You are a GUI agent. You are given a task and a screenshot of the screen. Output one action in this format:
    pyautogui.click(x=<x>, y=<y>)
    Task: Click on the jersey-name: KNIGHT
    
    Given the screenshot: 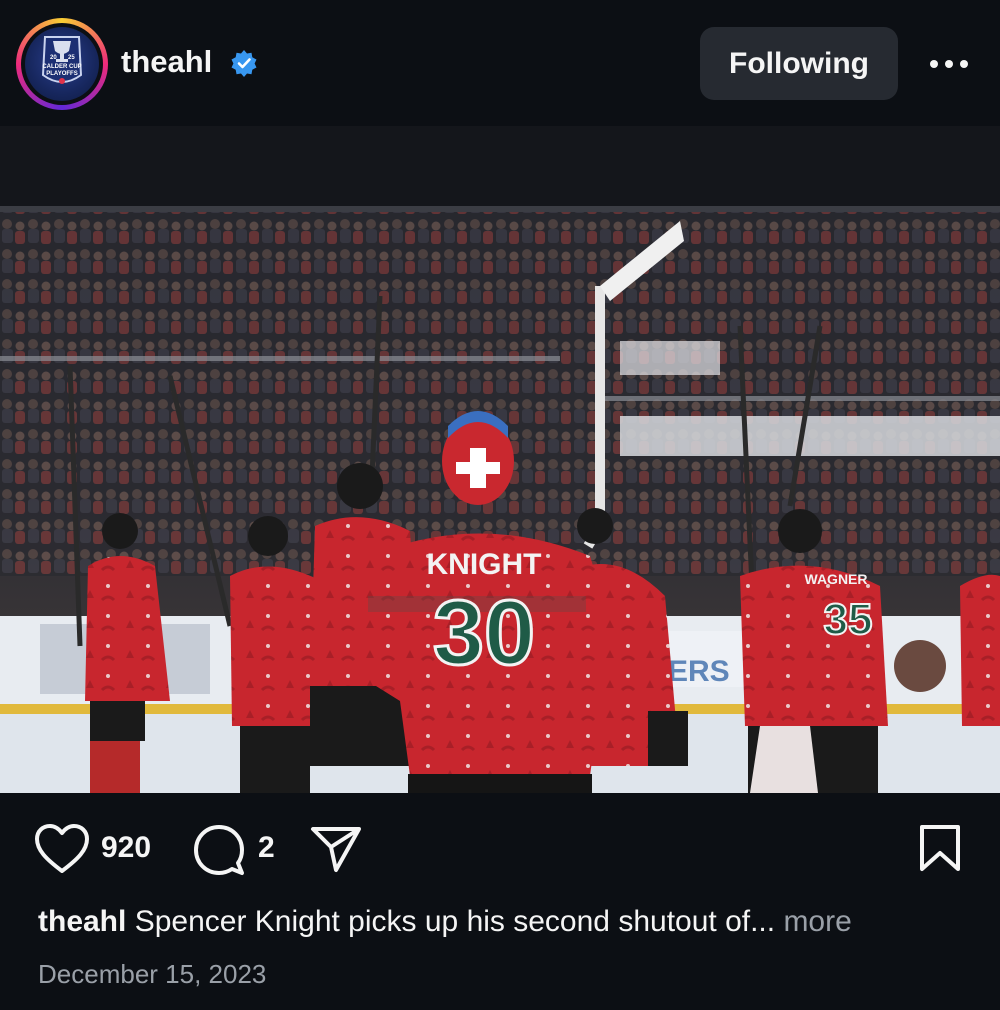 What is the action you would take?
    pyautogui.click(x=484, y=564)
    